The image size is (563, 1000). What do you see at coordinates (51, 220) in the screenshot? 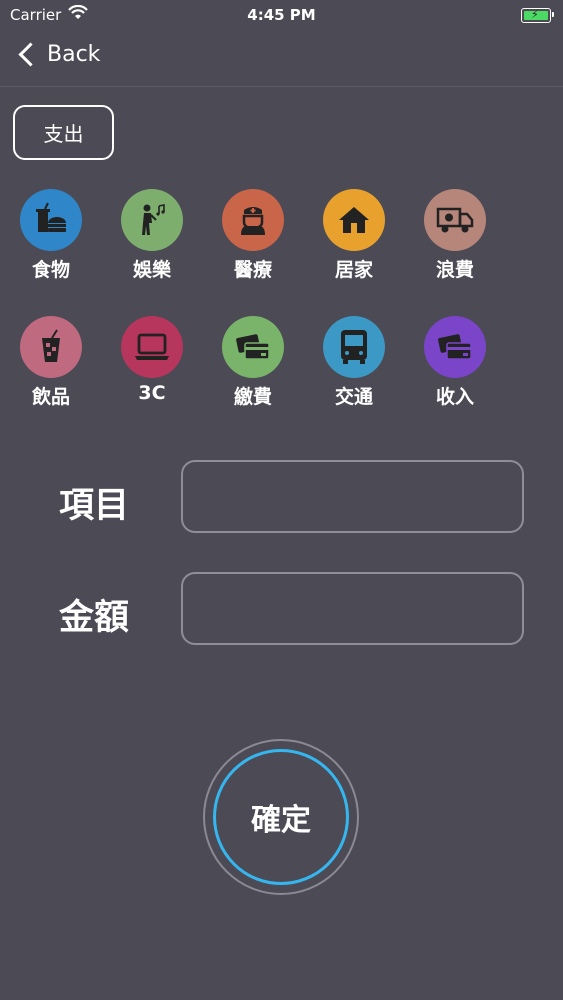
I see `food-icon` at bounding box center [51, 220].